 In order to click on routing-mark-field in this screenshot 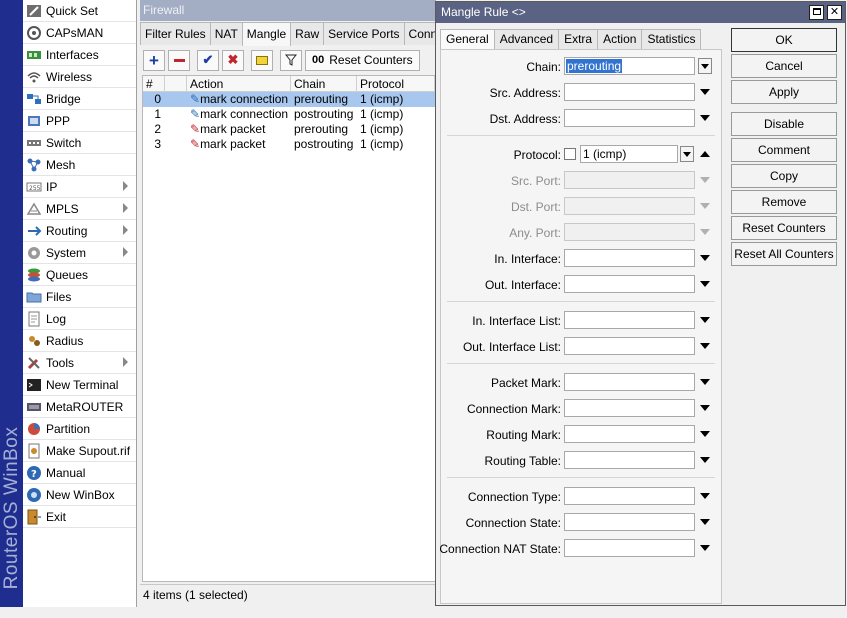, I will do `click(629, 434)`.